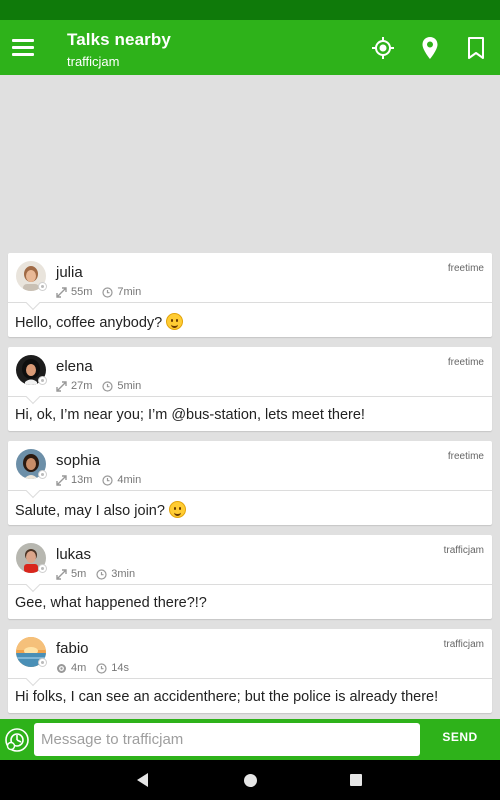 The image size is (500, 800). Describe the element at coordinates (119, 39) in the screenshot. I see `page-title: Talks nearby` at that location.